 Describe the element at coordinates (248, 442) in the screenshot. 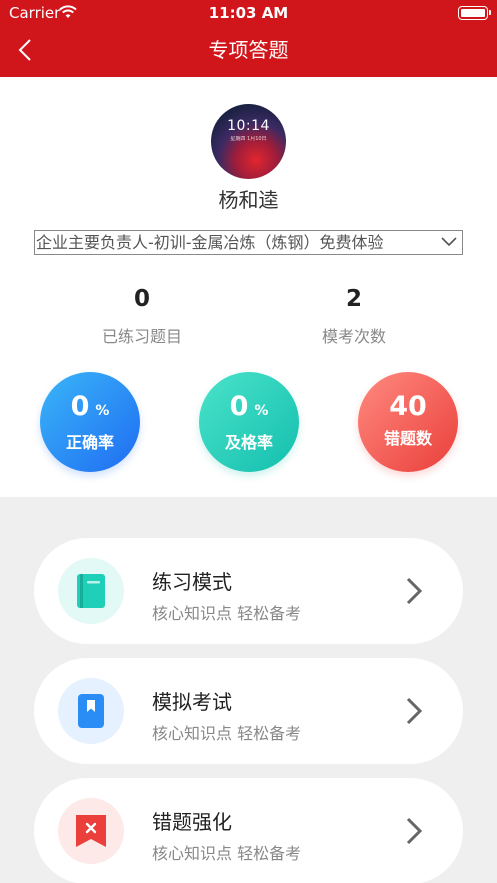

I see `pass-rate-label: 及格率` at that location.